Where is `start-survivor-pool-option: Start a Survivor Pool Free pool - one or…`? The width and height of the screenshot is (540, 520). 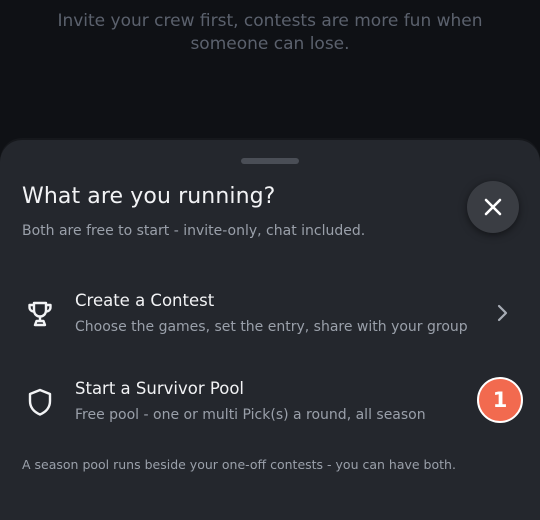 start-survivor-pool-option: Start a Survivor Pool Free pool - one or… is located at coordinates (270, 409).